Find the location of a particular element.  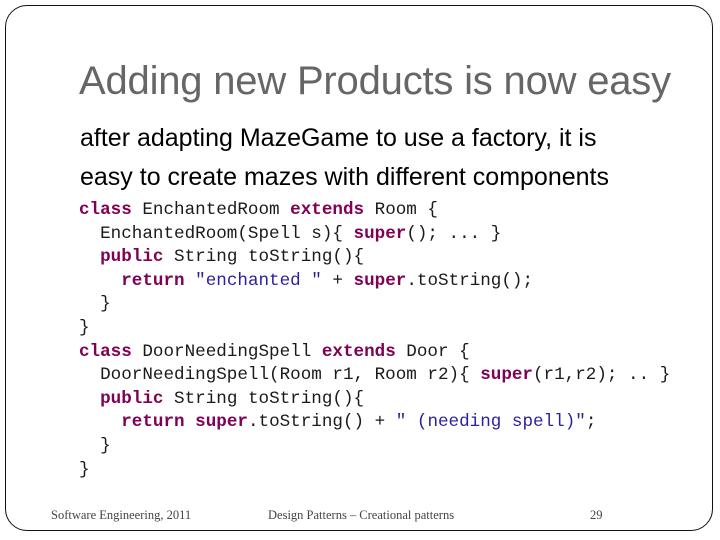

code-text: DoorNeedingSpell(Room r1, Room r2){ is located at coordinates (280, 375).